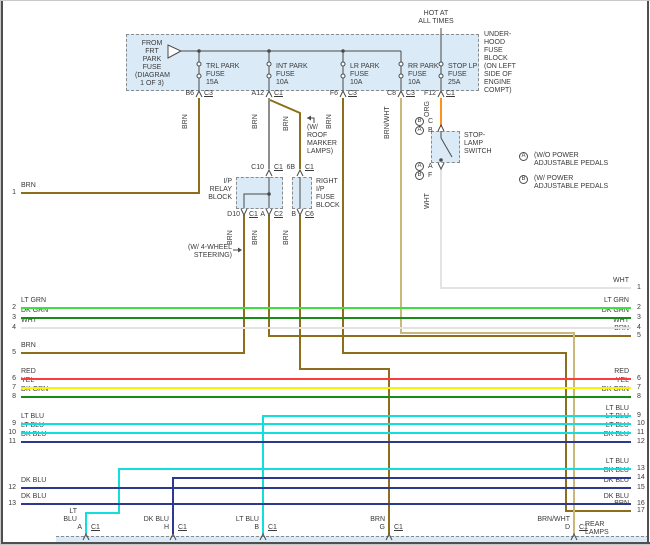 Image resolution: width=650 pixels, height=545 pixels. I want to click on wire-wire-left-1-brn, so click(110, 146).